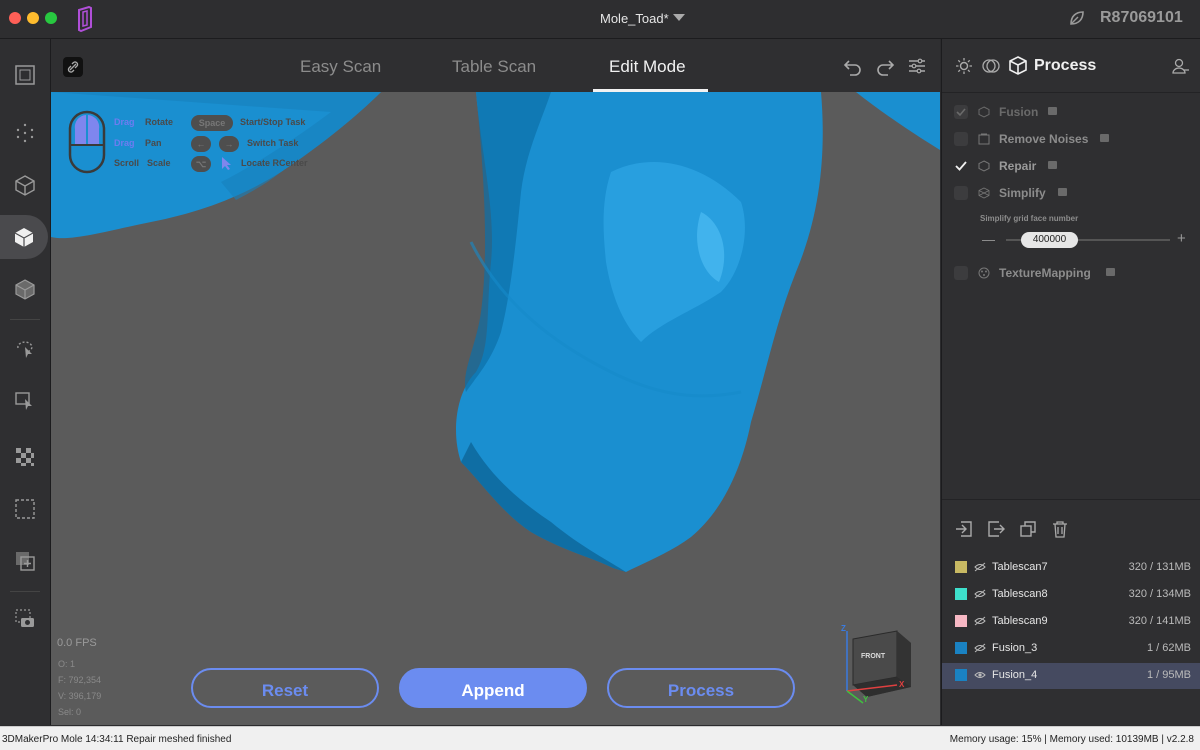  I want to click on point-cloud-view-icon, so click(25, 133).